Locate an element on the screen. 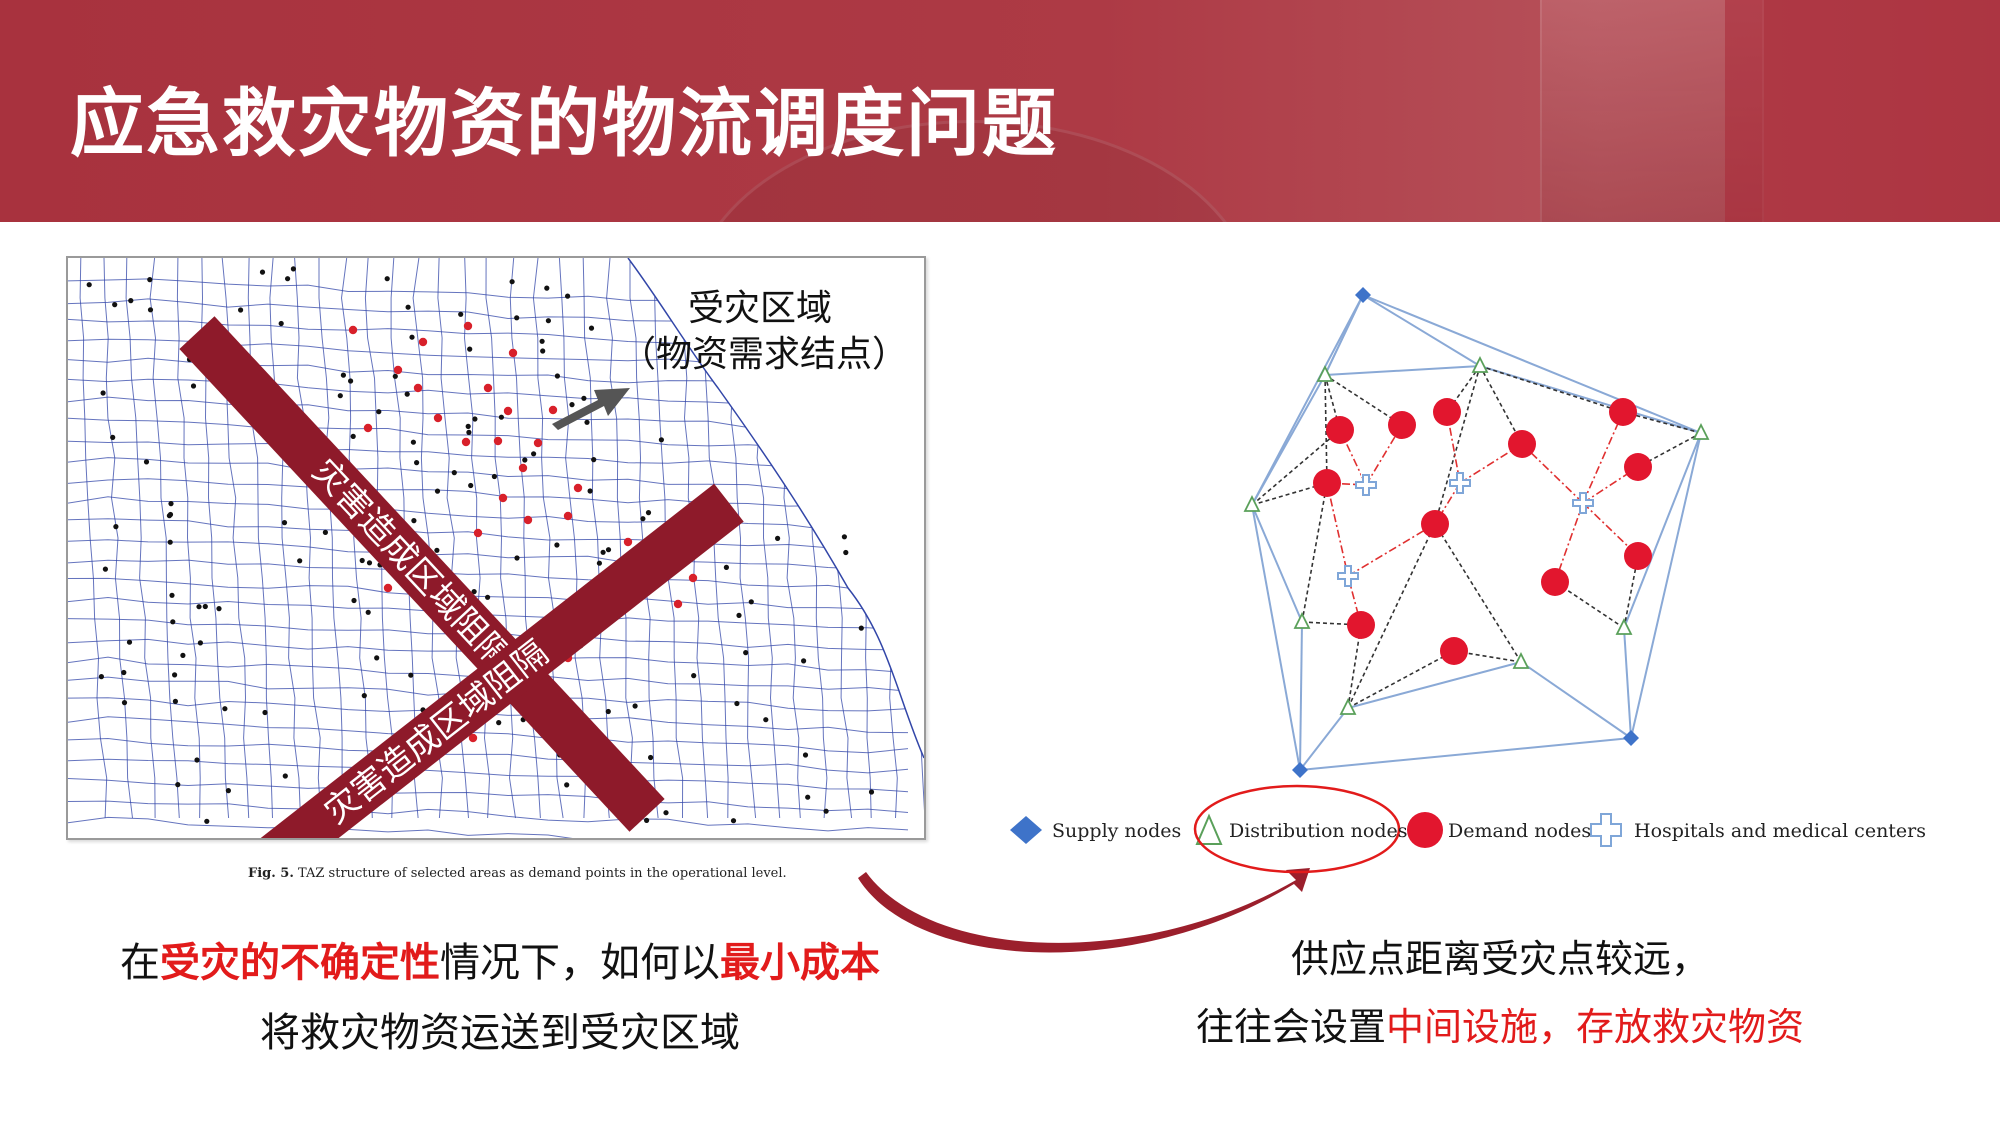 This screenshot has height=1125, width=2000. problem-highlight-cost: 最小成本 is located at coordinates (800, 963).